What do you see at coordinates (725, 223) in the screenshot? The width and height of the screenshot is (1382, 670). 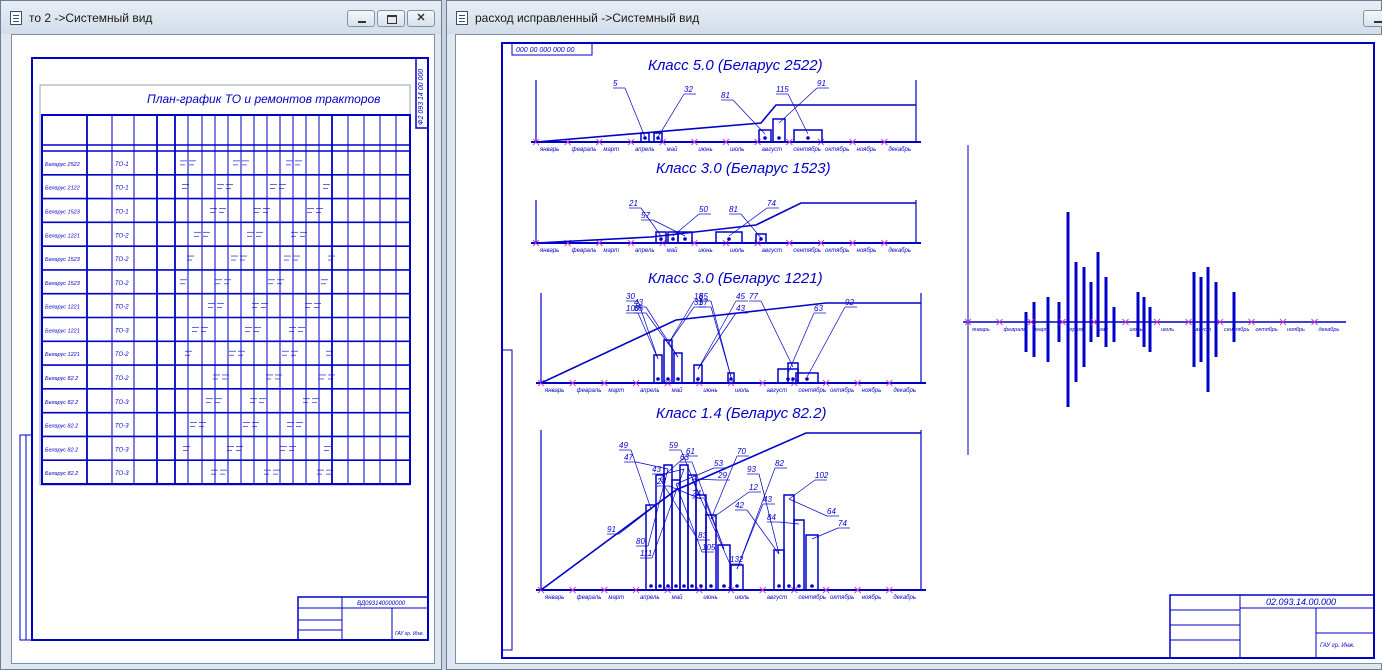 I see `cumulative-line` at bounding box center [725, 223].